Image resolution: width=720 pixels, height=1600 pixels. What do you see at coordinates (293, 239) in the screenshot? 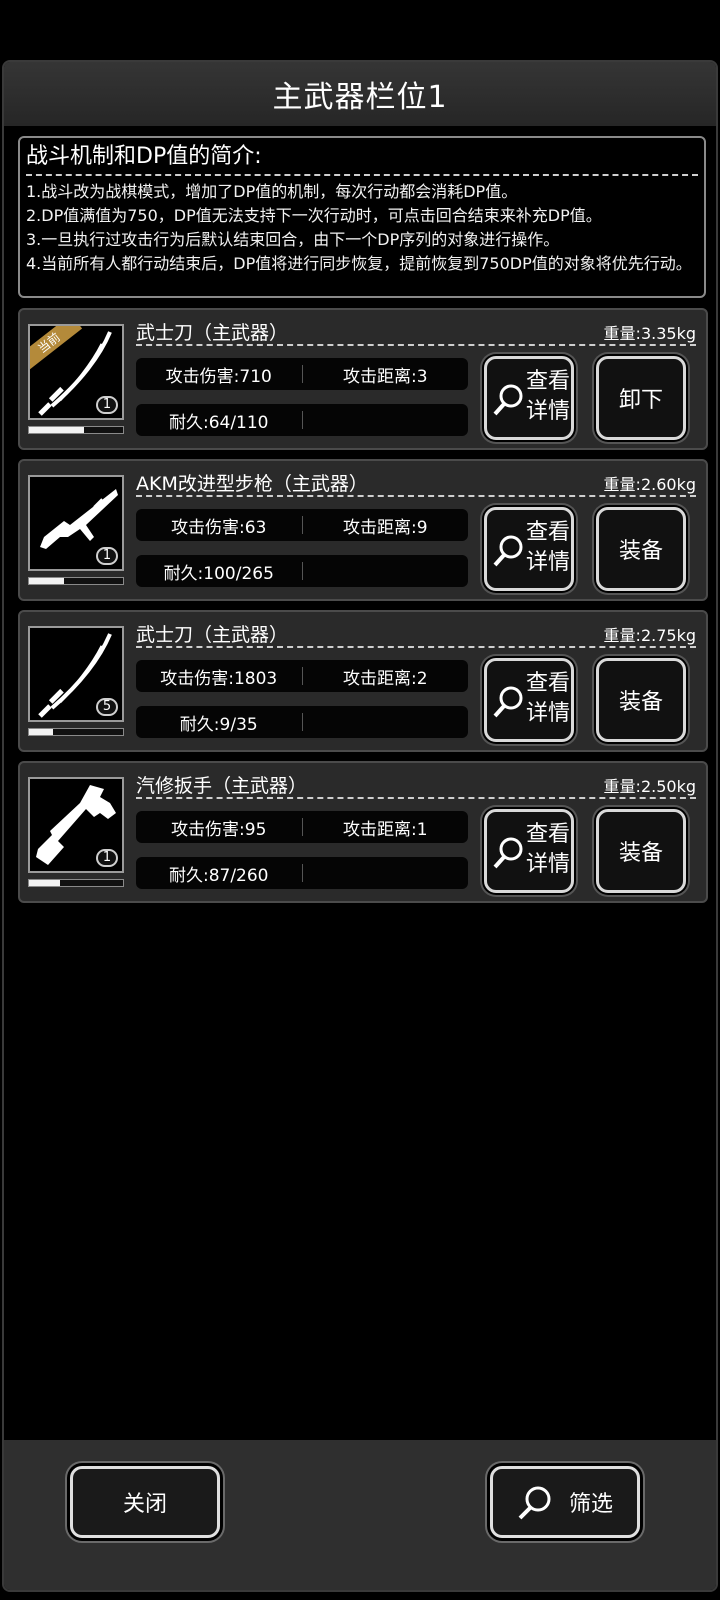
I see `intro-line: 3.一旦执行过攻击行为后默认结束回合，由下一个DP序列的对象进行操作。` at bounding box center [293, 239].